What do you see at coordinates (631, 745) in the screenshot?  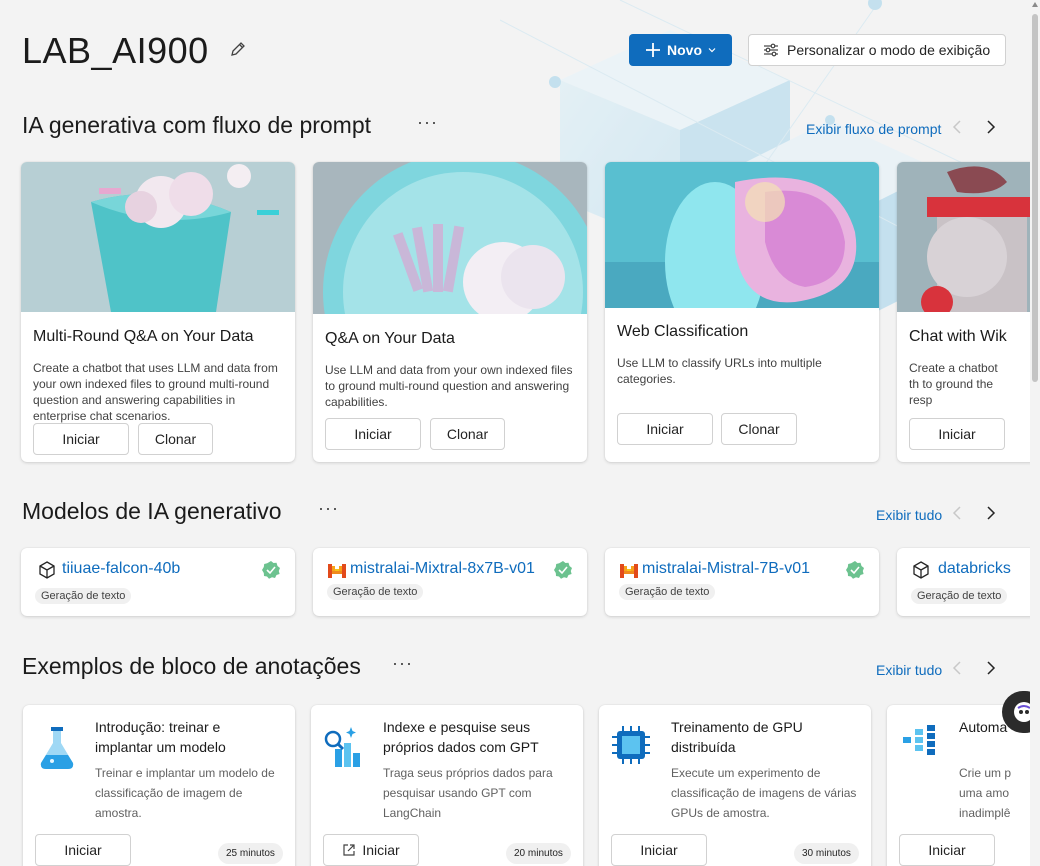 I see `gpu-chip-icon` at bounding box center [631, 745].